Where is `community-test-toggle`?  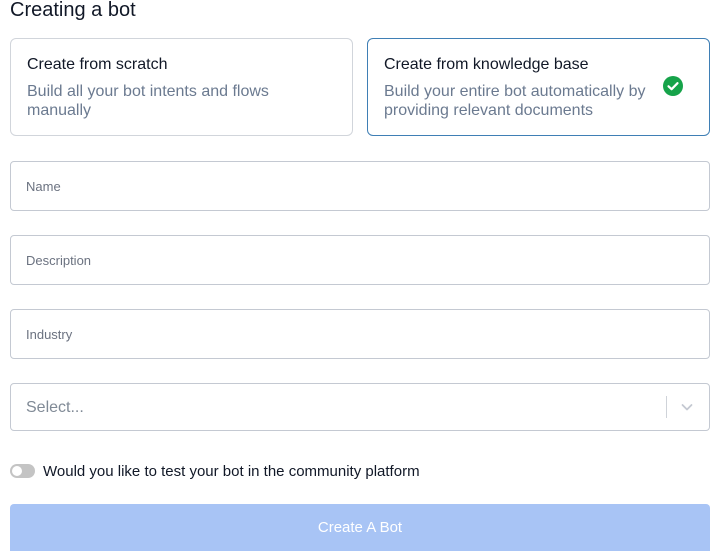 community-test-toggle is located at coordinates (22, 471).